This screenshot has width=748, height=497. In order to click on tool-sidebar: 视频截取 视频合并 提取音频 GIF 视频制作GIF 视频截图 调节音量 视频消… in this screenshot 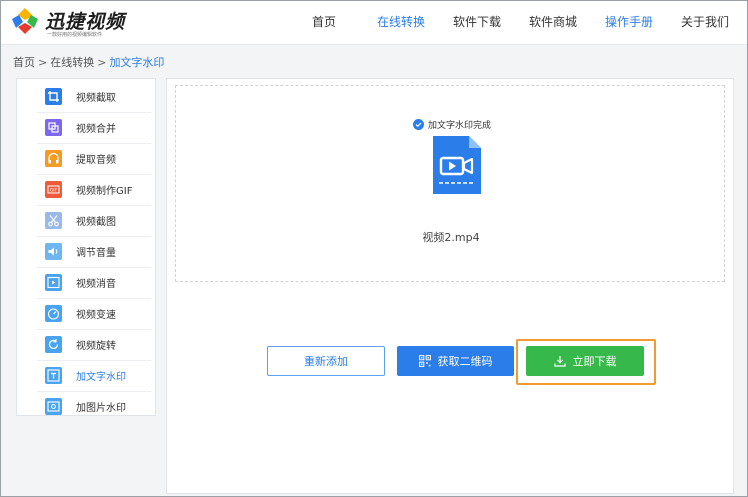, I will do `click(86, 247)`.